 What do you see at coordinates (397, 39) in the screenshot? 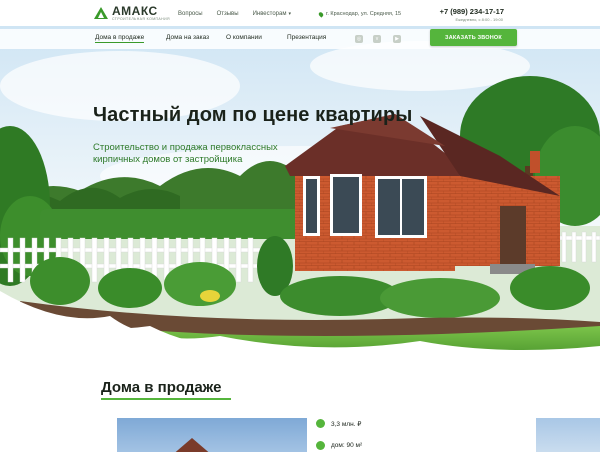
I see `youtube-icon: ▶` at bounding box center [397, 39].